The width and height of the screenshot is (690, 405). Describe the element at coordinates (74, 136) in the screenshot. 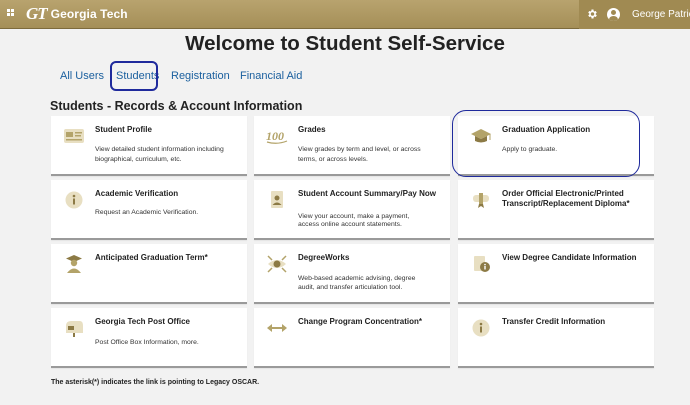

I see `id-card-icon` at that location.